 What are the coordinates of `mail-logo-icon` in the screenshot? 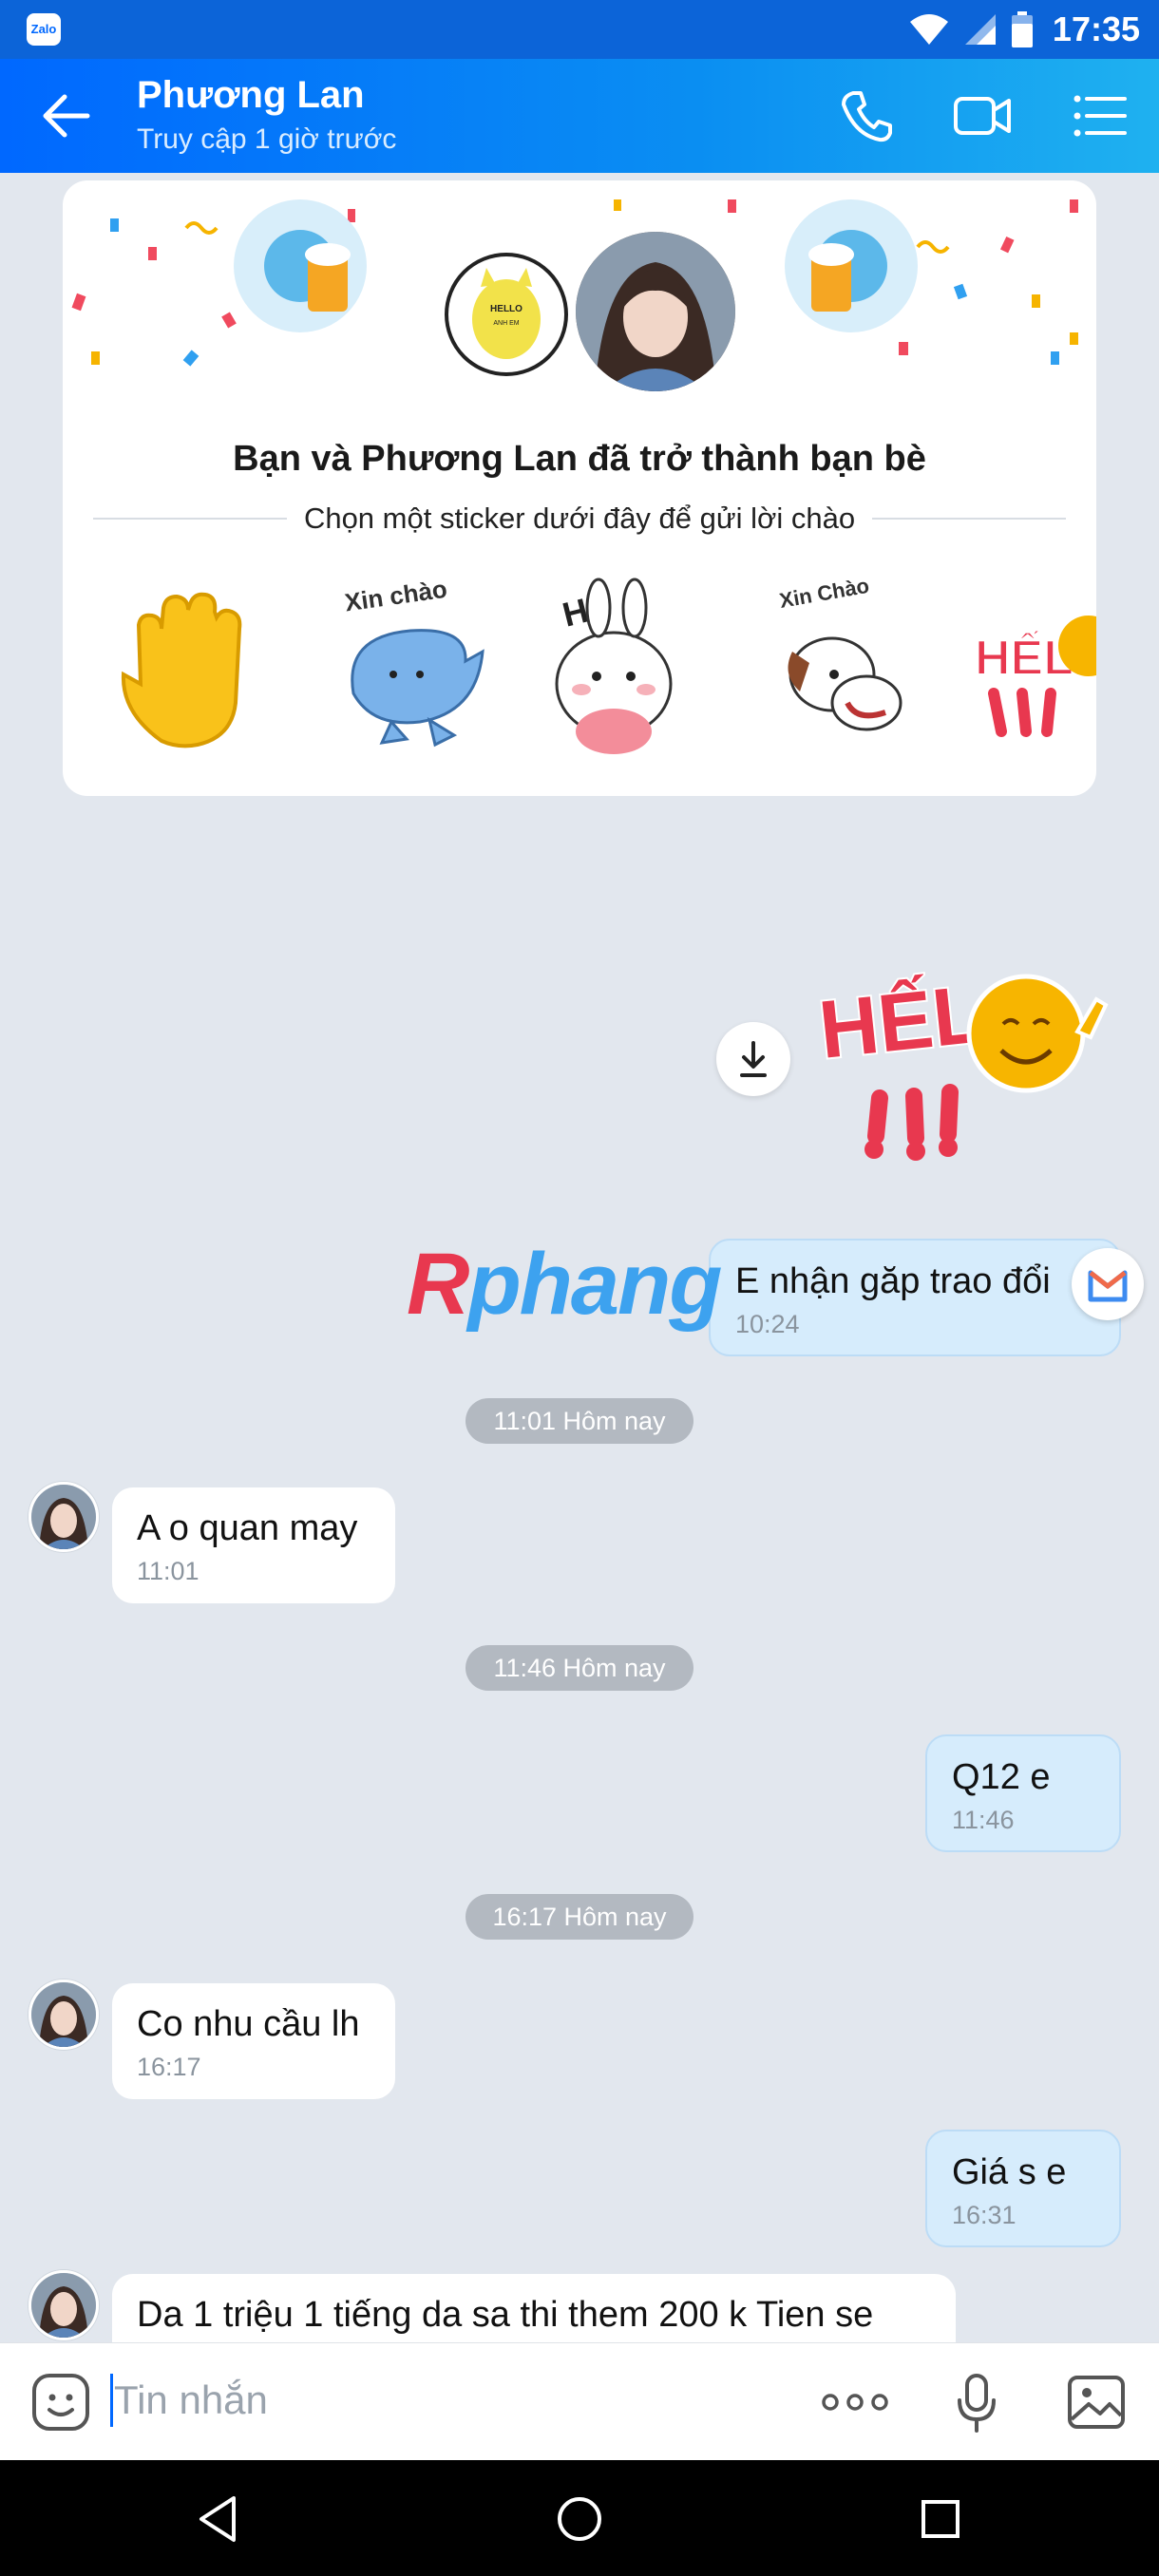 It's located at (1108, 1286).